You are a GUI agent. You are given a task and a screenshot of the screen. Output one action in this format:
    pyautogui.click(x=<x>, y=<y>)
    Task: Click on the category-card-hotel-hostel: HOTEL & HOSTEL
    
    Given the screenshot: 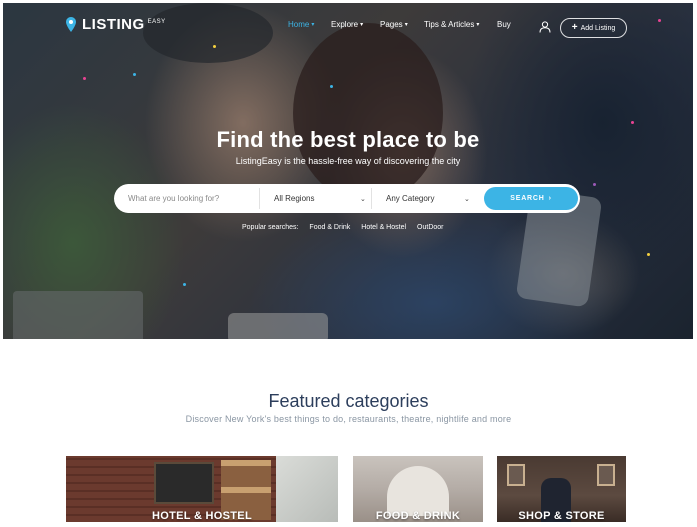 What is the action you would take?
    pyautogui.click(x=202, y=489)
    